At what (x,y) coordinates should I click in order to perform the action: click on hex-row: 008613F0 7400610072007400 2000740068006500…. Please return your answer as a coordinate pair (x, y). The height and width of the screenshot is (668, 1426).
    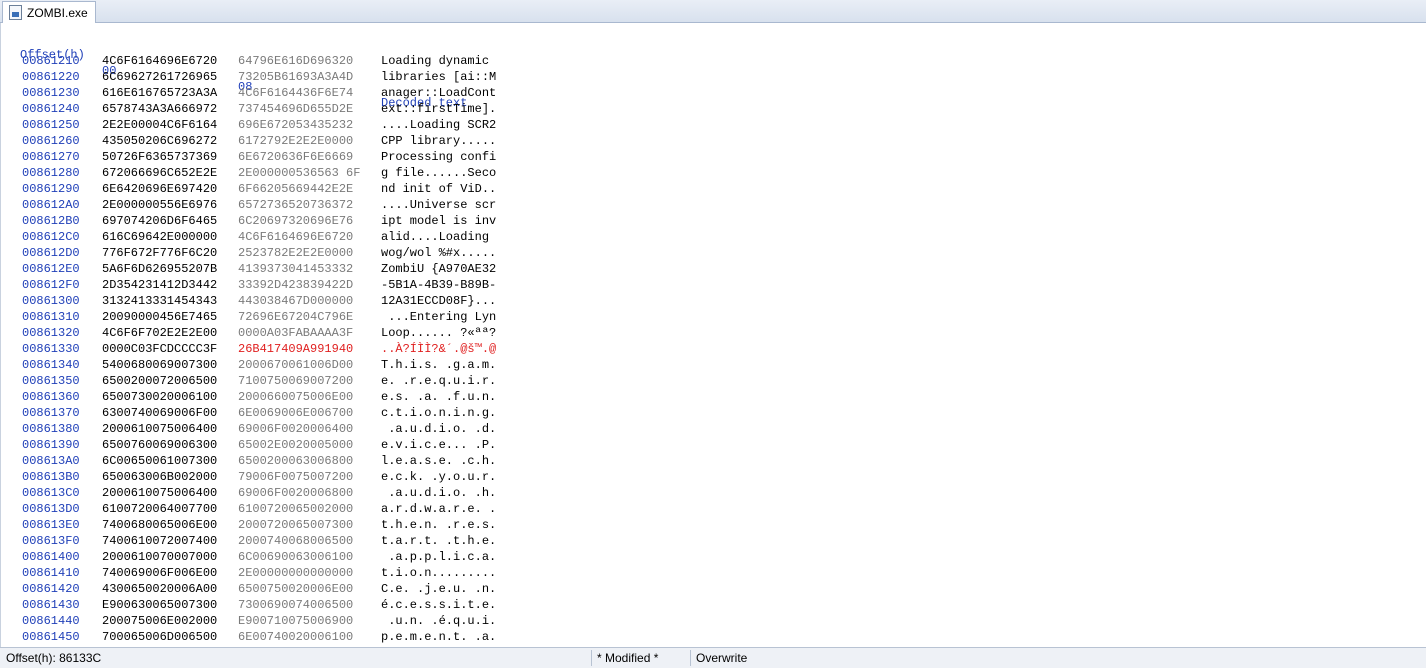
    Looking at the image, I should click on (248, 541).